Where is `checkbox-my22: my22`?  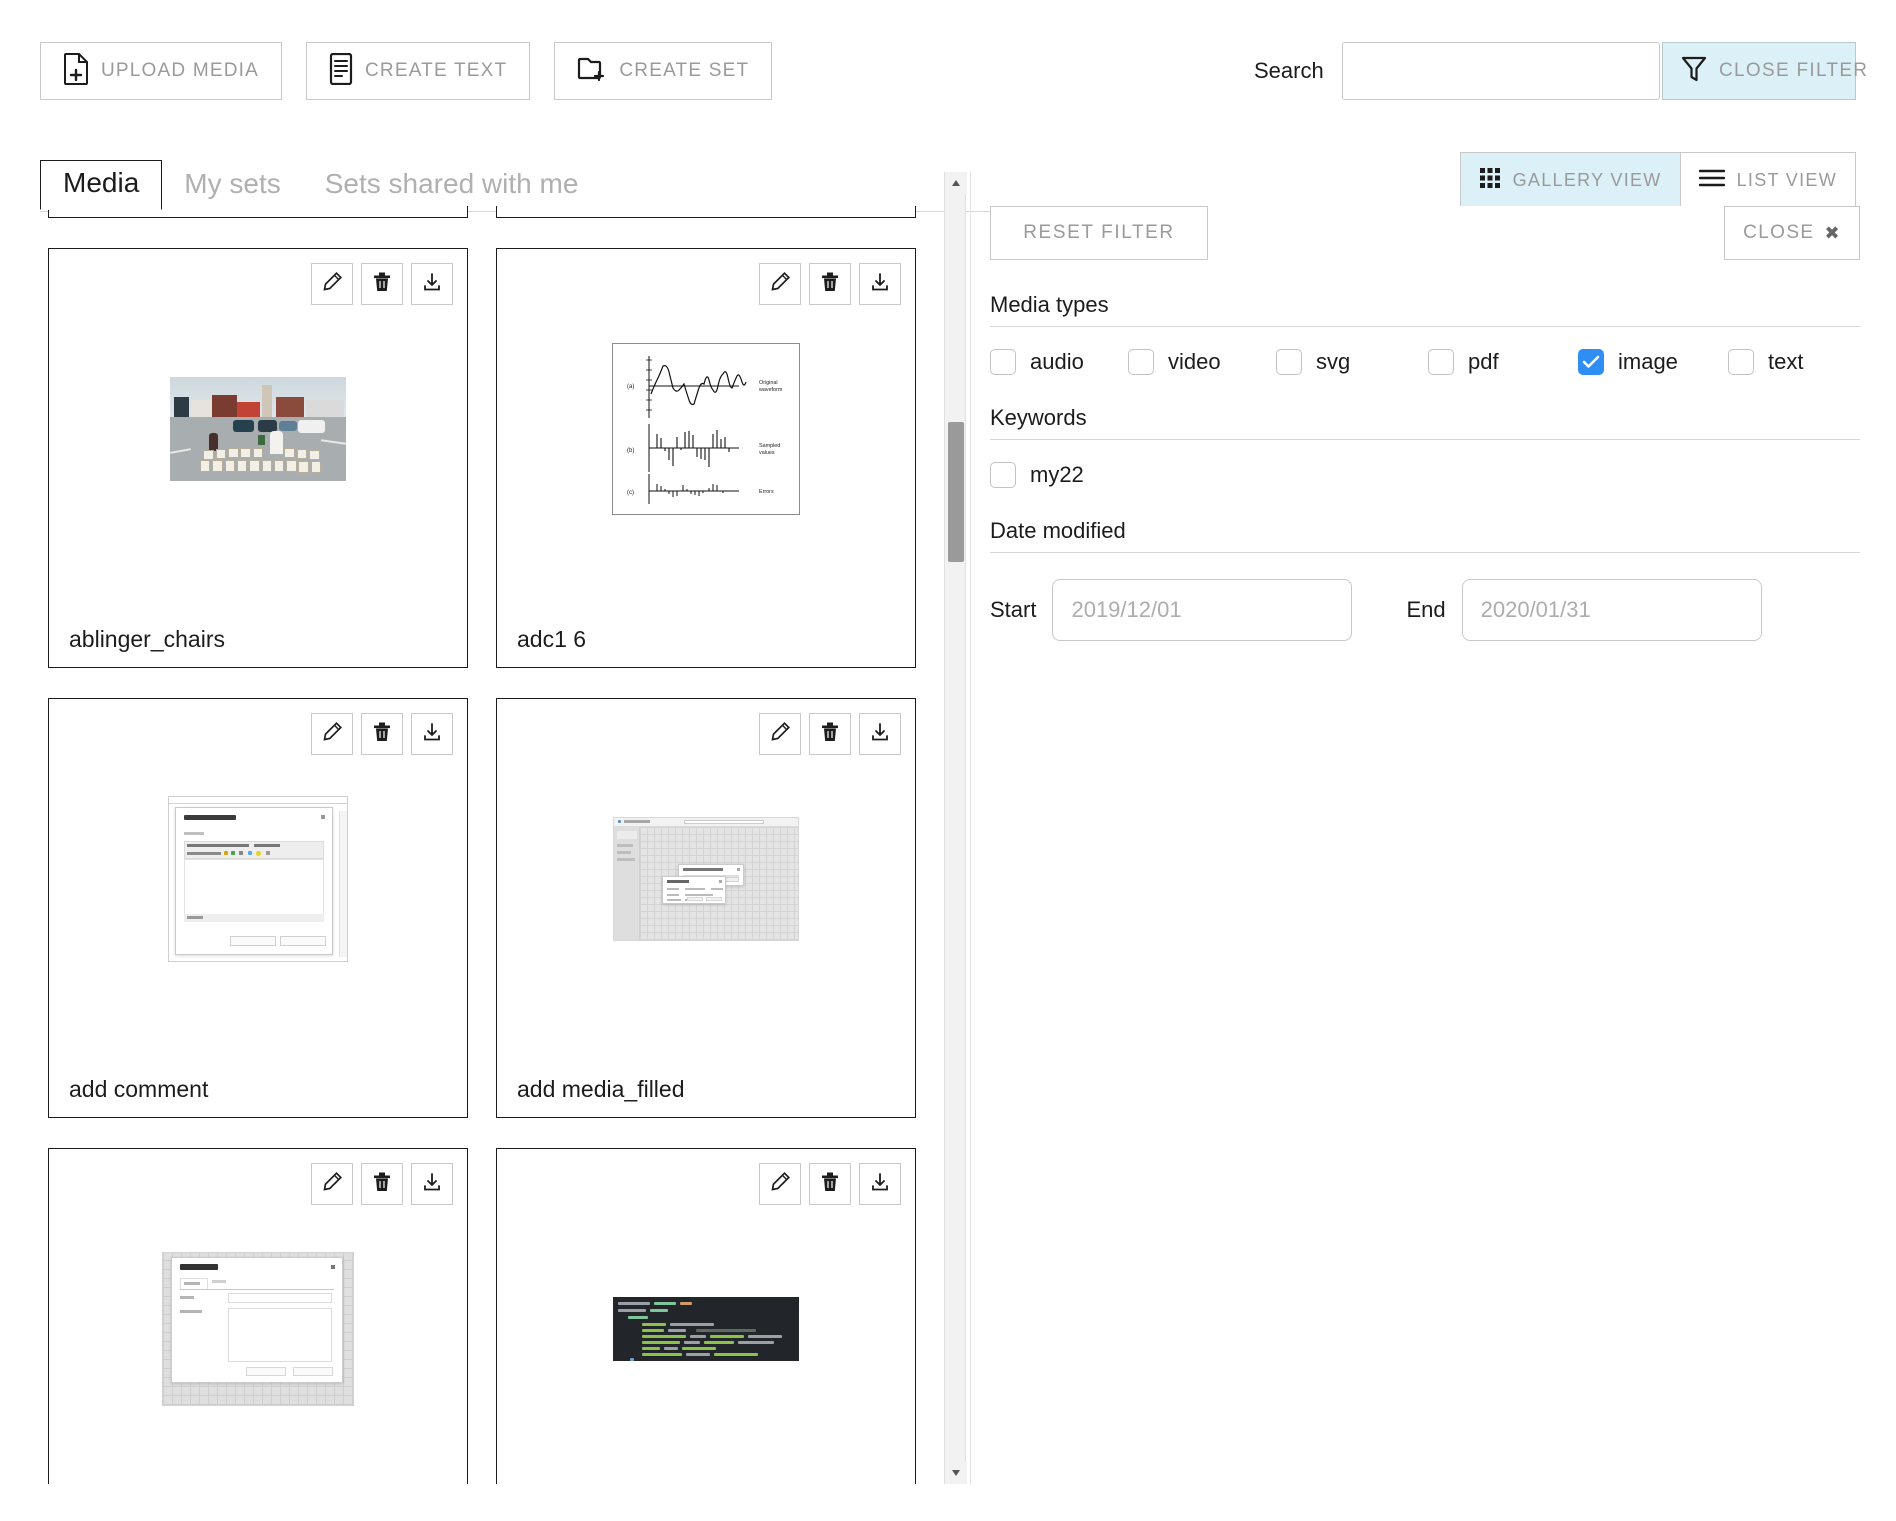 checkbox-my22: my22 is located at coordinates (1037, 475).